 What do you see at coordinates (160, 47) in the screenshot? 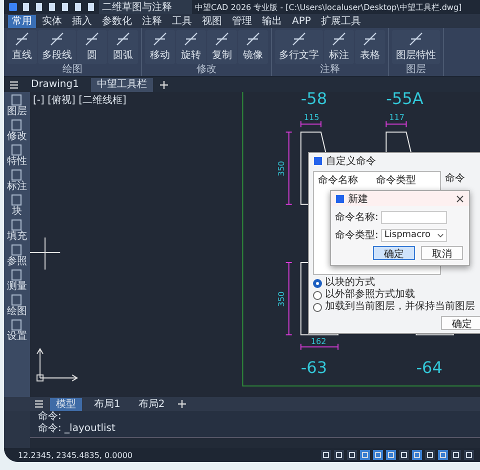
I see `ribbon-button: 移动` at bounding box center [160, 47].